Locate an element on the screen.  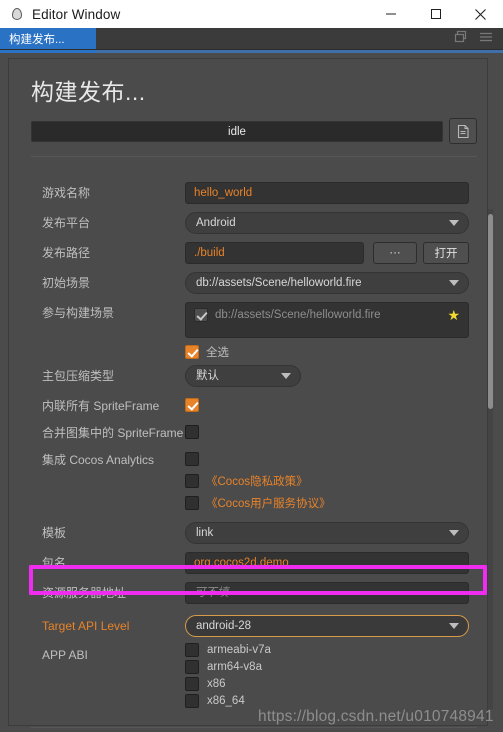
label-build-path: 发布路径 is located at coordinates (66, 253).